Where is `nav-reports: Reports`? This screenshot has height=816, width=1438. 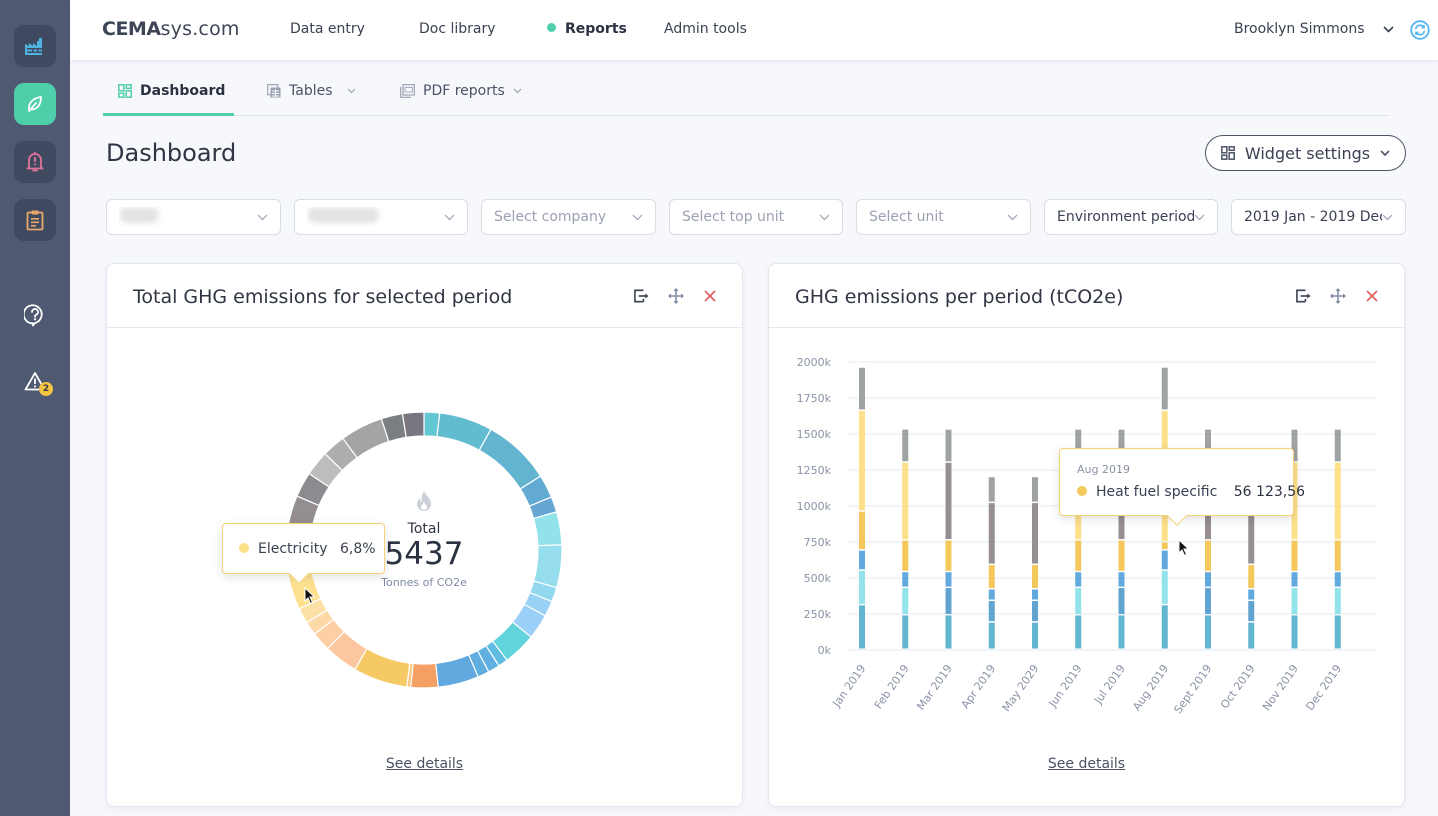 nav-reports: Reports is located at coordinates (587, 29).